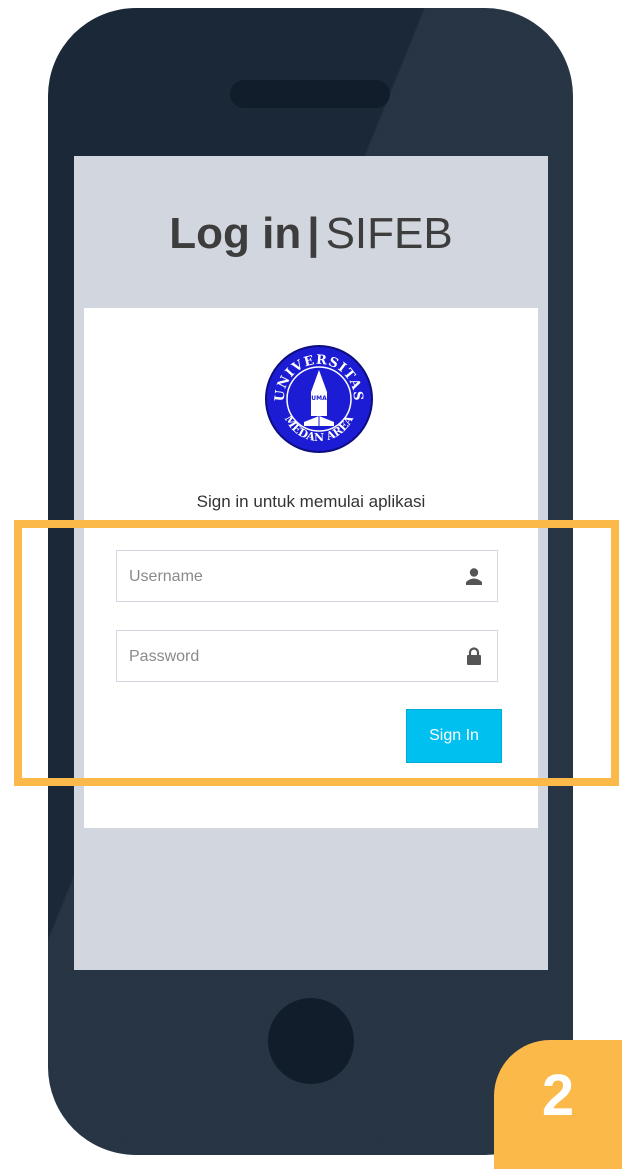 The width and height of the screenshot is (622, 1169). What do you see at coordinates (558, 1095) in the screenshot?
I see `step-number: 2` at bounding box center [558, 1095].